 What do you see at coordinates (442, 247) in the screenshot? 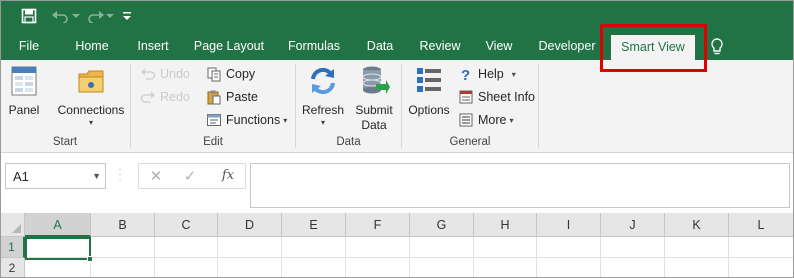
I see `cell-g1` at bounding box center [442, 247].